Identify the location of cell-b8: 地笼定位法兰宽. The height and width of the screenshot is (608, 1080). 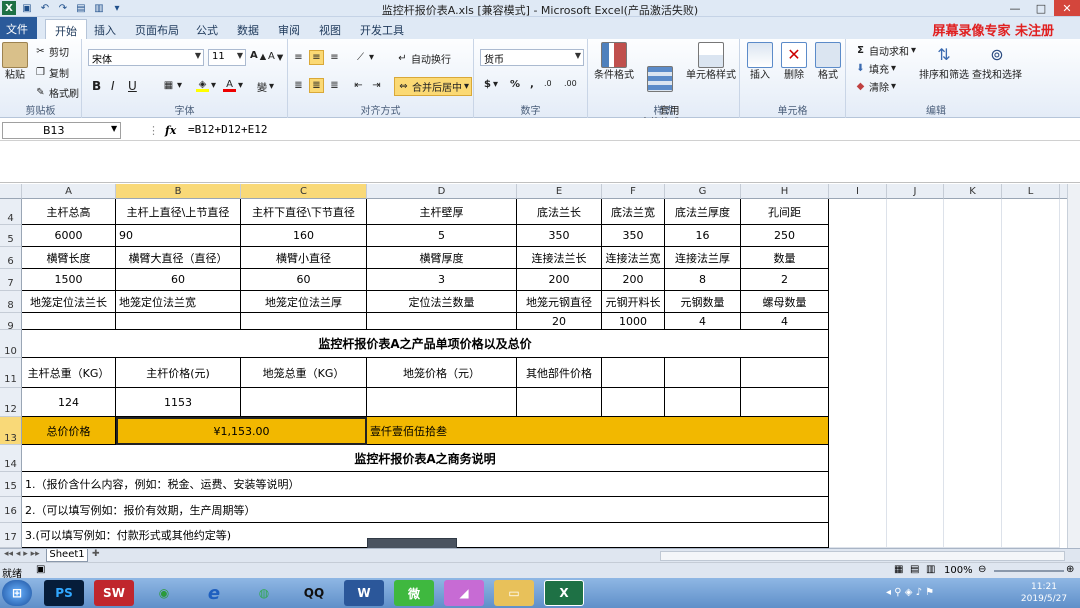
(178, 302).